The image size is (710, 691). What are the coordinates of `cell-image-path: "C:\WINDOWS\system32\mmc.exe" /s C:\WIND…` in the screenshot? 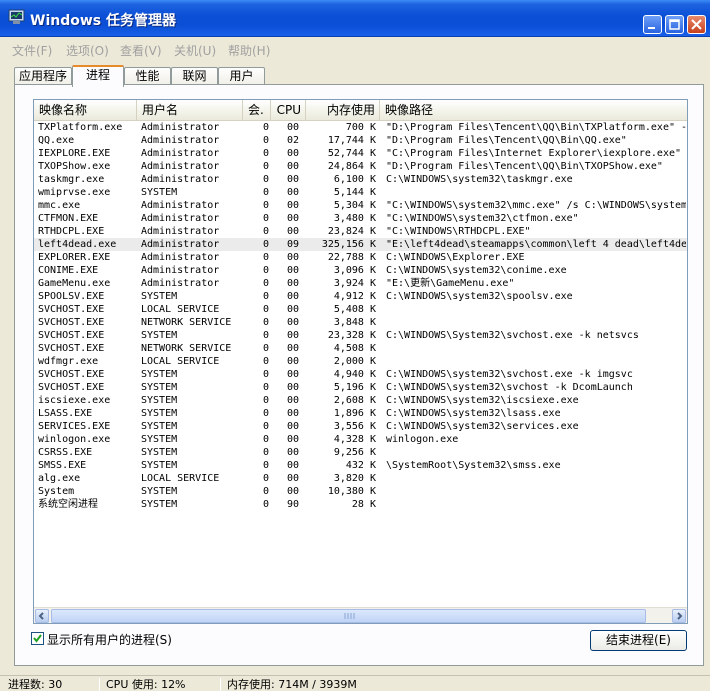 It's located at (536, 205).